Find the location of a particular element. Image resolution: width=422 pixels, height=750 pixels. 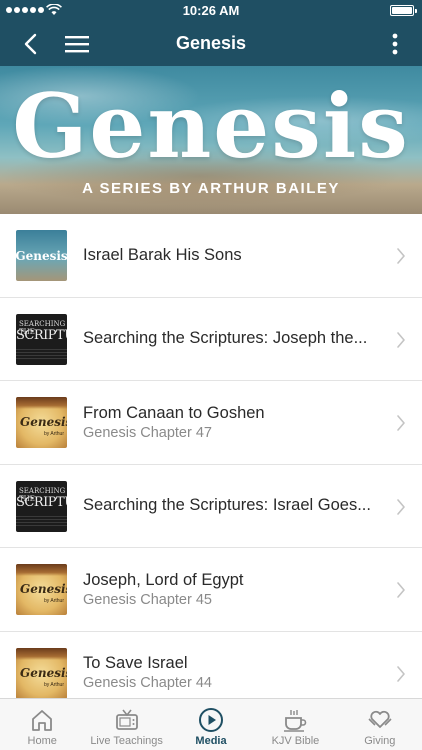

item-title: From Canaan to Goshen is located at coordinates (174, 412).